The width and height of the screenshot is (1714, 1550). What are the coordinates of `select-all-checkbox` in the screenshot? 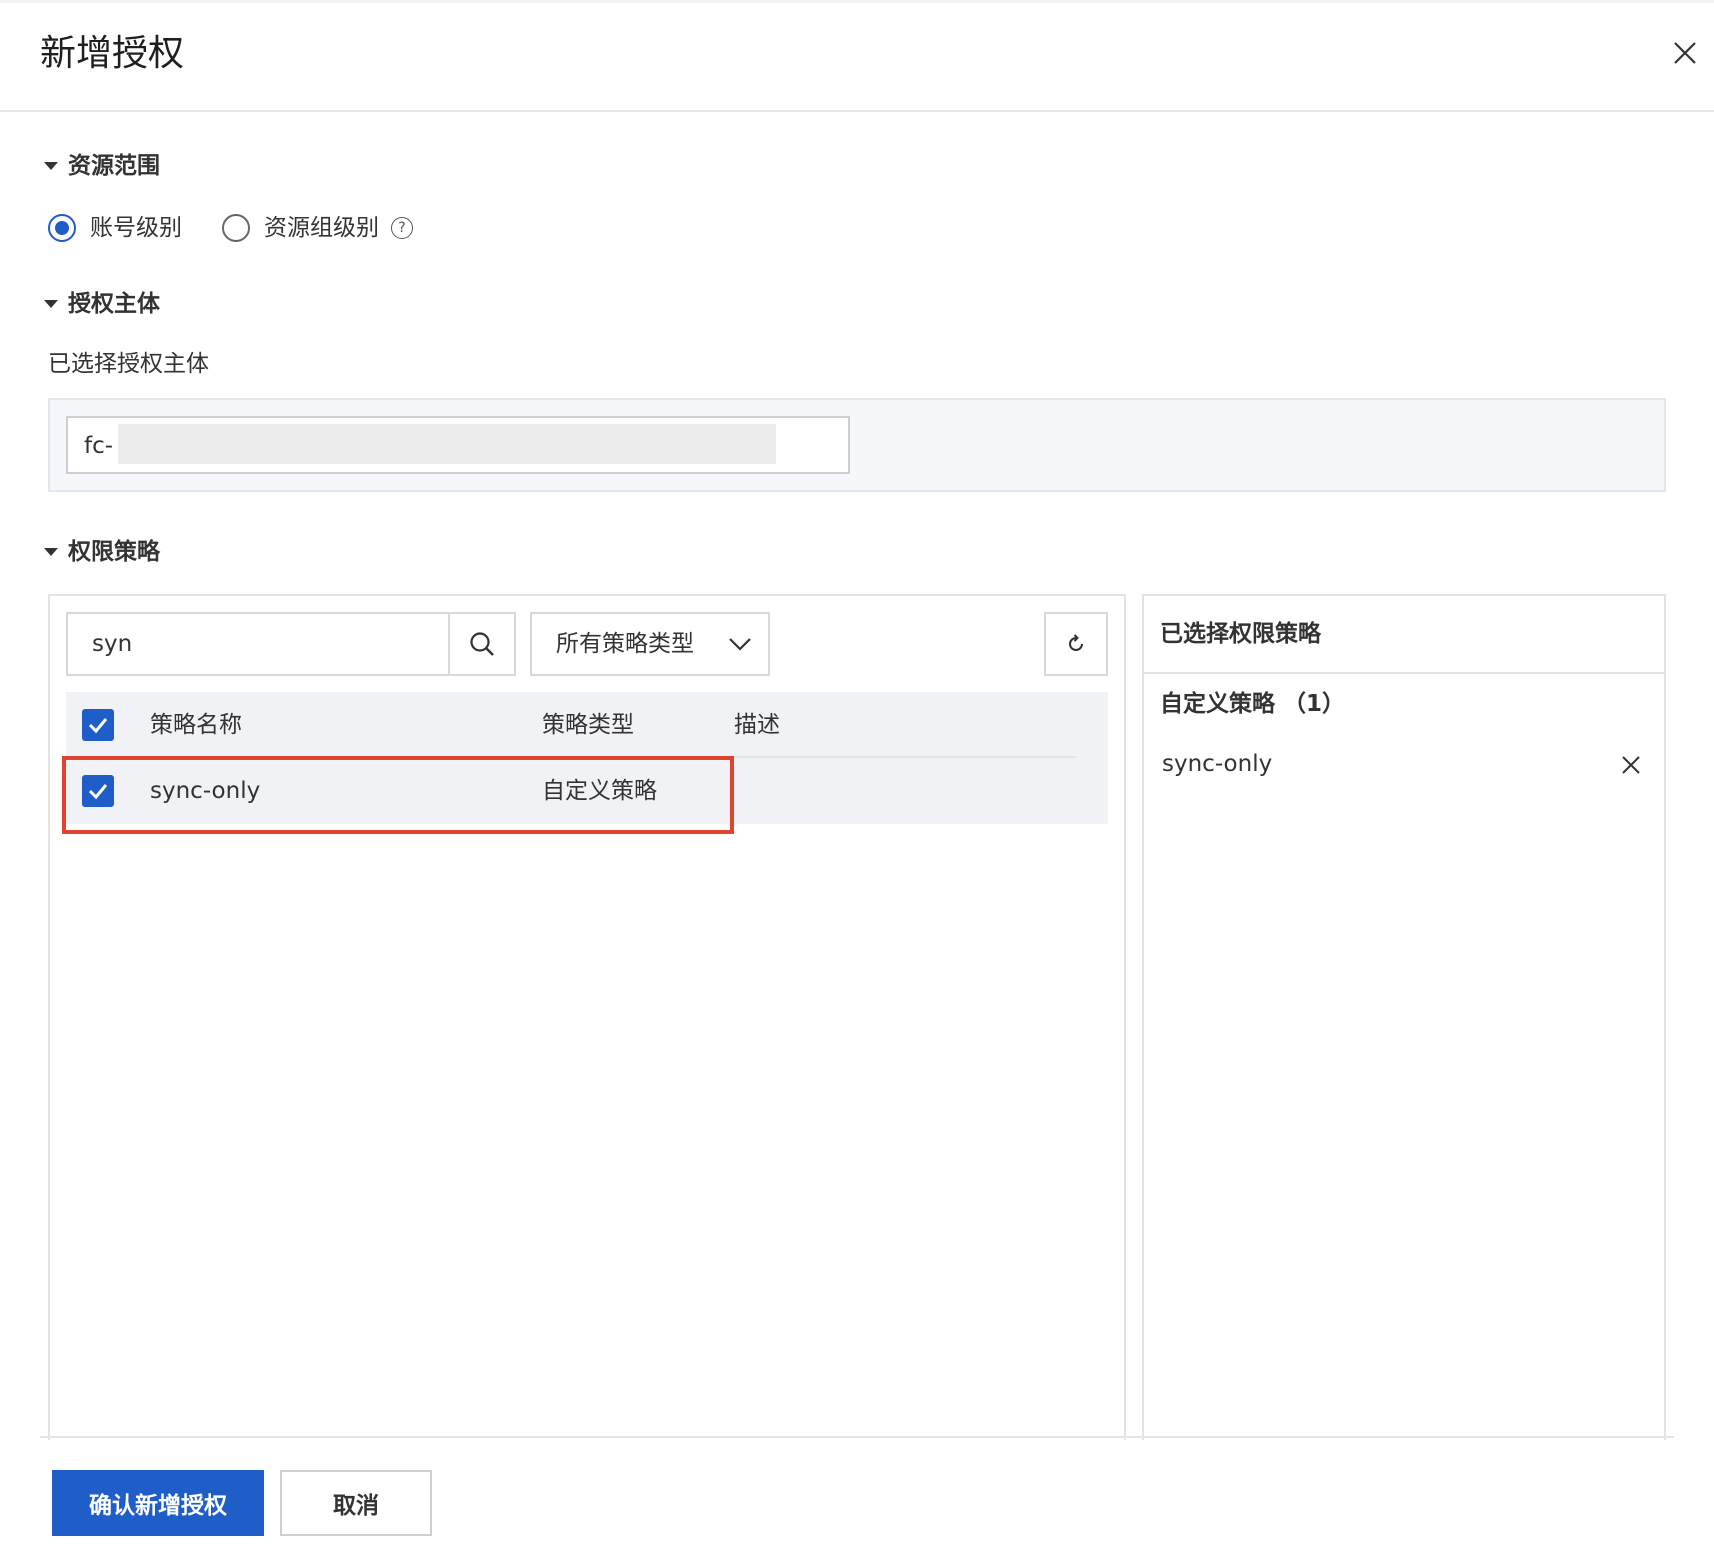 It's located at (98, 725).